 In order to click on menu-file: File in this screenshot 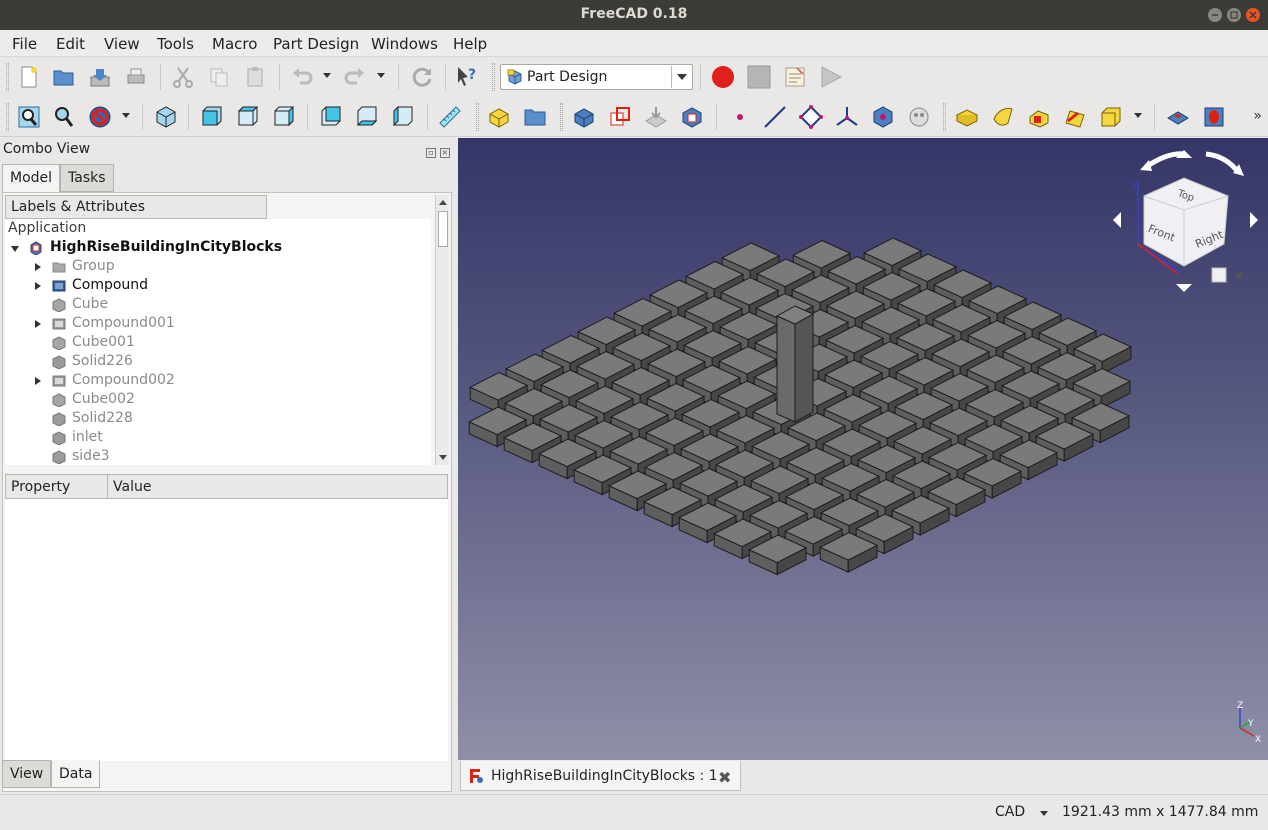, I will do `click(24, 44)`.